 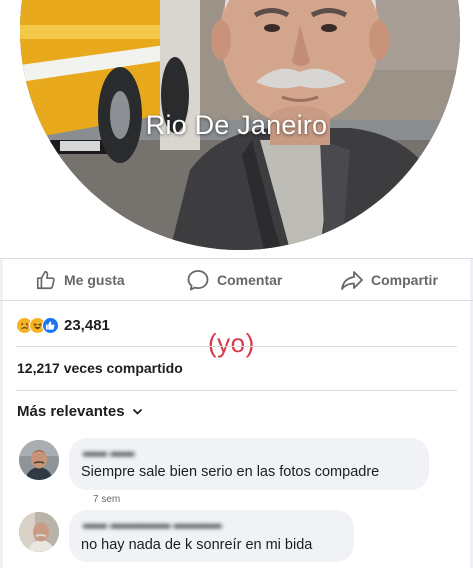 I want to click on commenter-name-blurred: ▬▬ ▬▬▬▬▬ ▬▬▬▬, so click(x=152, y=524).